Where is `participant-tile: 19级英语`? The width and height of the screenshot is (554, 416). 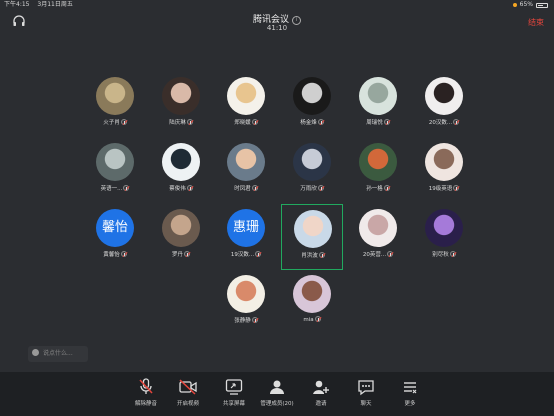
participant-tile: 19级英语 is located at coordinates (444, 171).